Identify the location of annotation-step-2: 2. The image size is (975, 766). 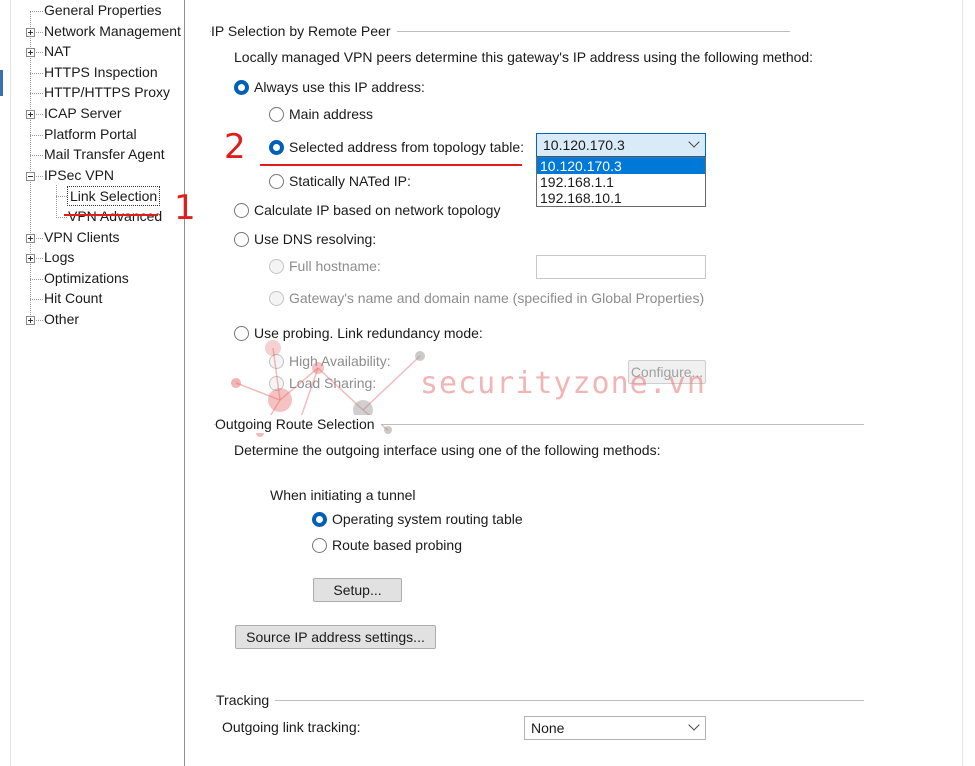
(235, 147).